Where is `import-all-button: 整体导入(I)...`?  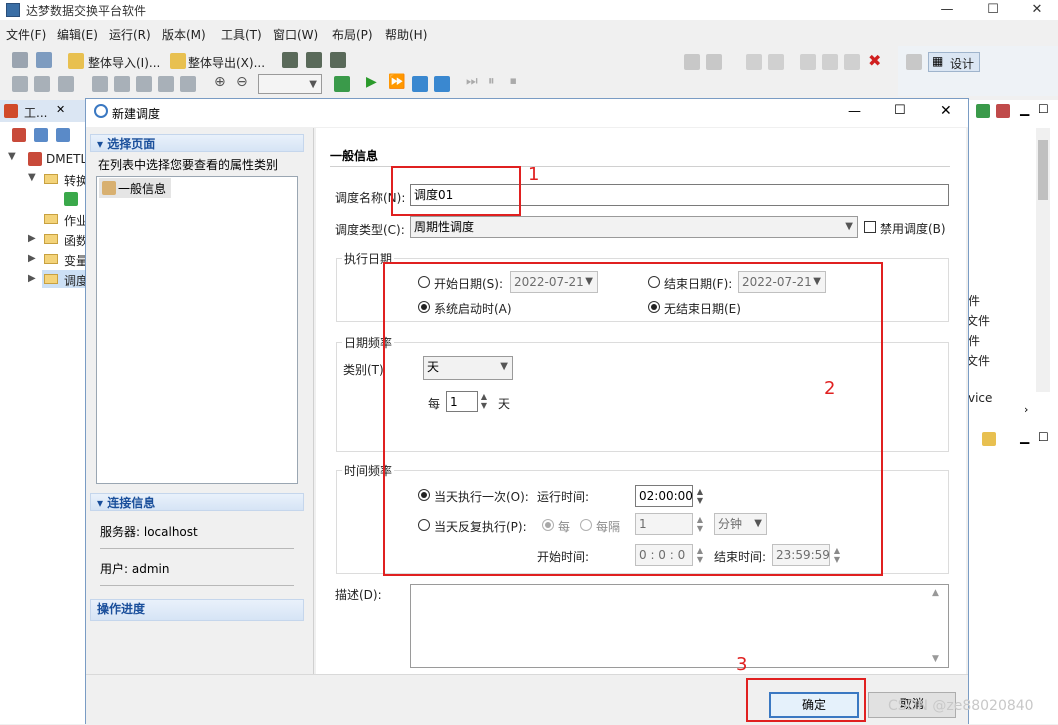
import-all-button: 整体导入(I)... is located at coordinates (124, 62).